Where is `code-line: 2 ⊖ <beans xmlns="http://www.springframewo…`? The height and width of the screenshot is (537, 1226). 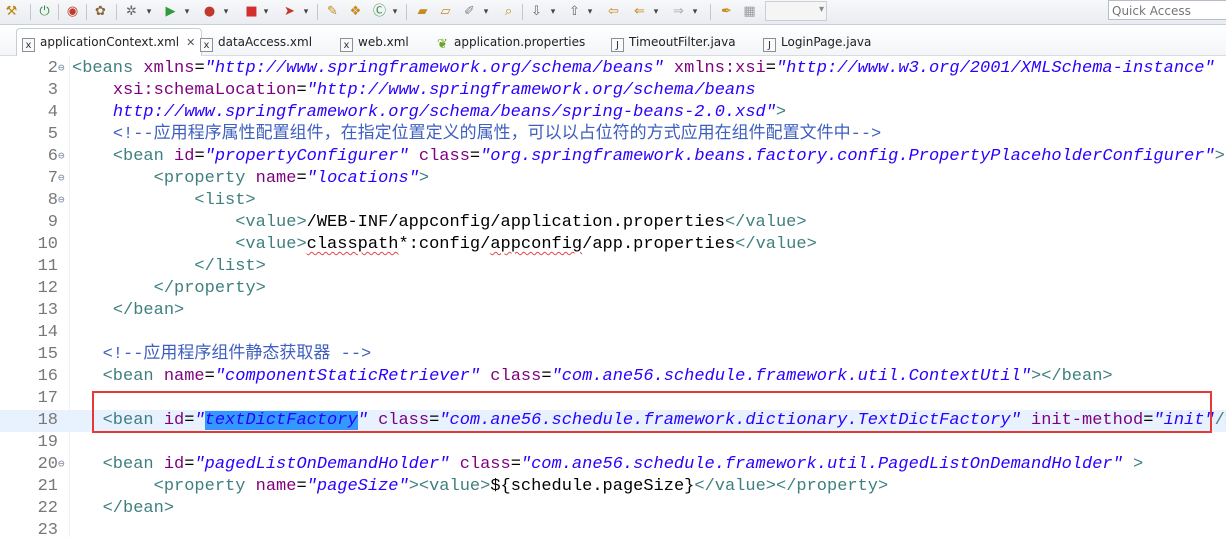 code-line: 2 ⊖ <beans xmlns="http://www.springframewo… is located at coordinates (613, 69).